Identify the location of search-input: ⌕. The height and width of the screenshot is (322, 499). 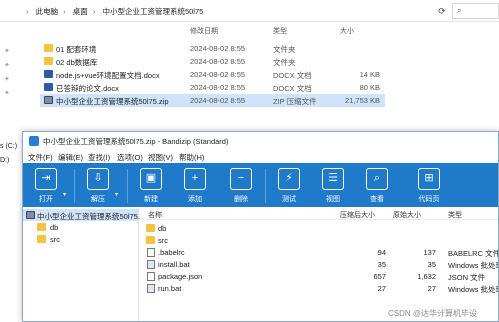
(475, 11).